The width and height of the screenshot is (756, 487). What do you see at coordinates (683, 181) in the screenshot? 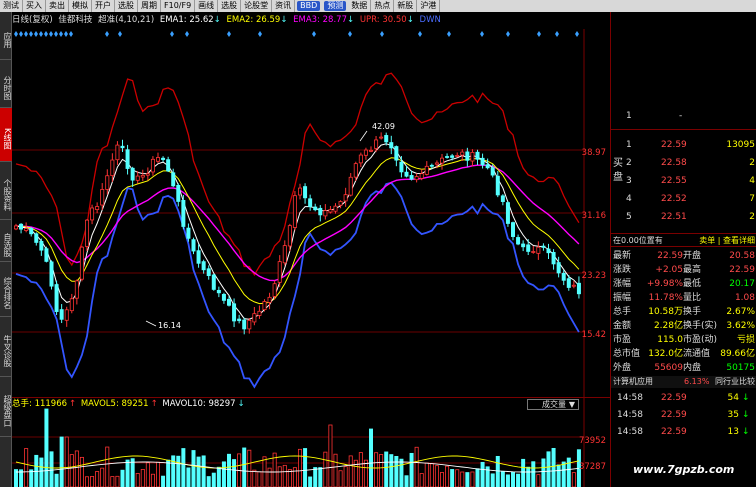
I see `bid-row: 3 22.55 4` at bounding box center [683, 181].